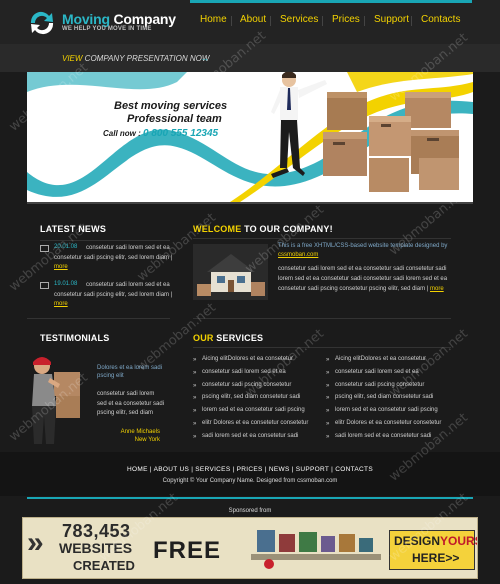 Image resolution: width=500 pixels, height=584 pixels. Describe the element at coordinates (147, 440) in the screenshot. I see `author-city: New York` at that location.